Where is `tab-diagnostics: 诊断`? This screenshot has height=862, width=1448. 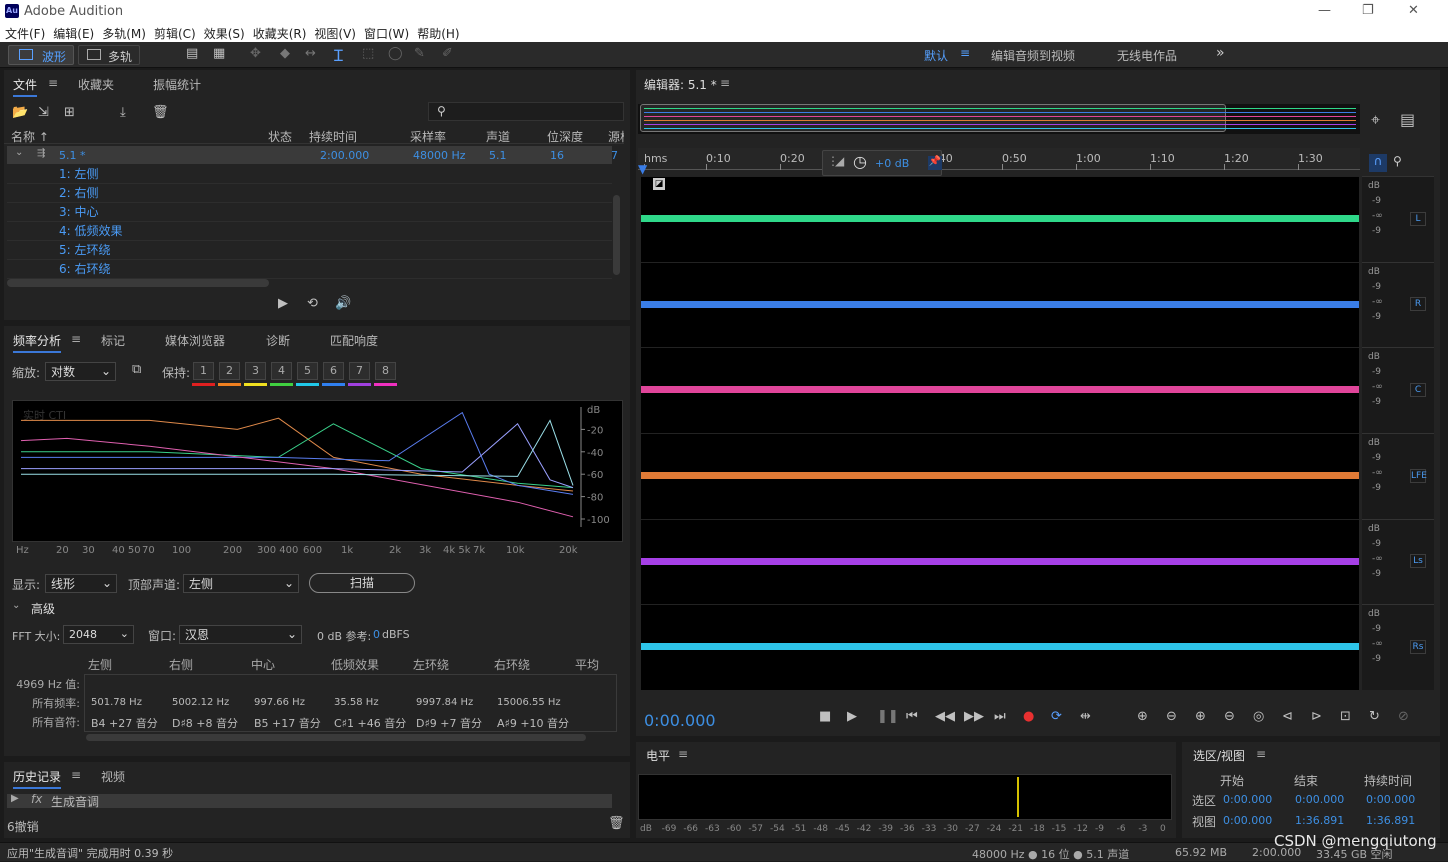 tab-diagnostics: 诊断 is located at coordinates (278, 340).